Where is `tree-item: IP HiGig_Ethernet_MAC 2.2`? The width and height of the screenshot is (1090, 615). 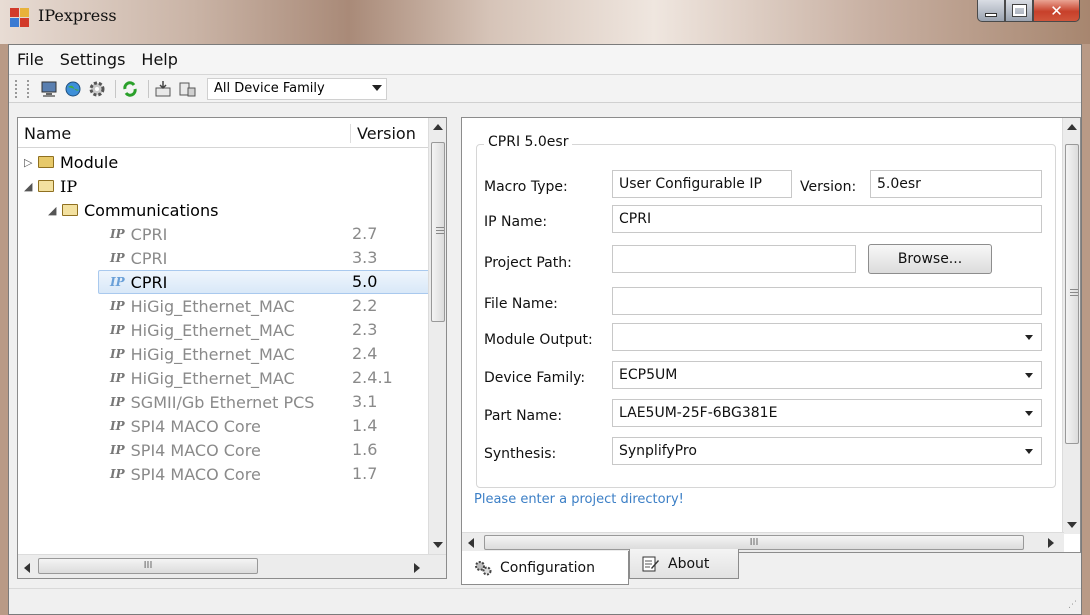
tree-item: IP HiGig_Ethernet_MAC 2.2 is located at coordinates (224, 306).